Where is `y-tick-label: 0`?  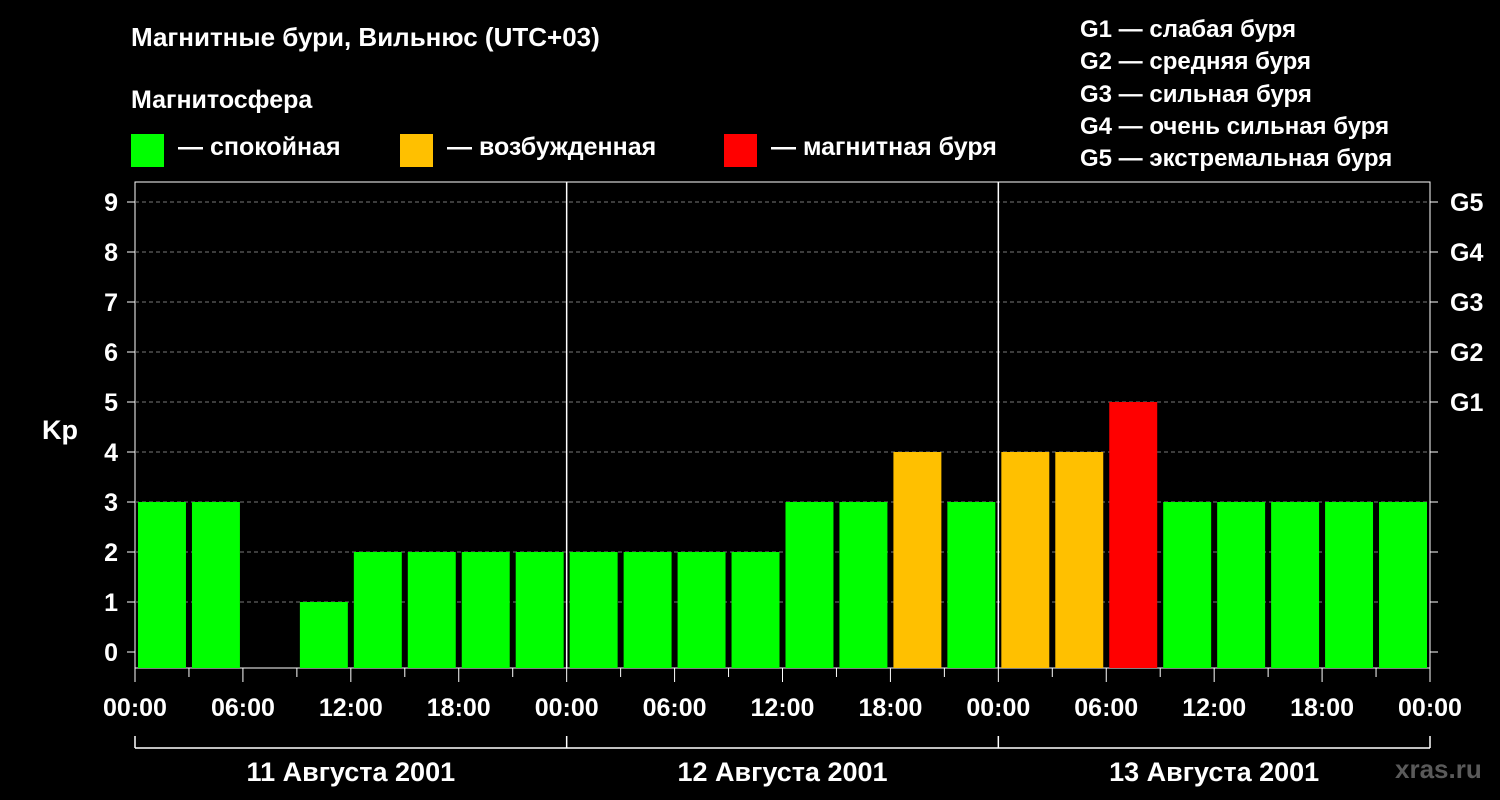
y-tick-label: 0 is located at coordinates (111, 653).